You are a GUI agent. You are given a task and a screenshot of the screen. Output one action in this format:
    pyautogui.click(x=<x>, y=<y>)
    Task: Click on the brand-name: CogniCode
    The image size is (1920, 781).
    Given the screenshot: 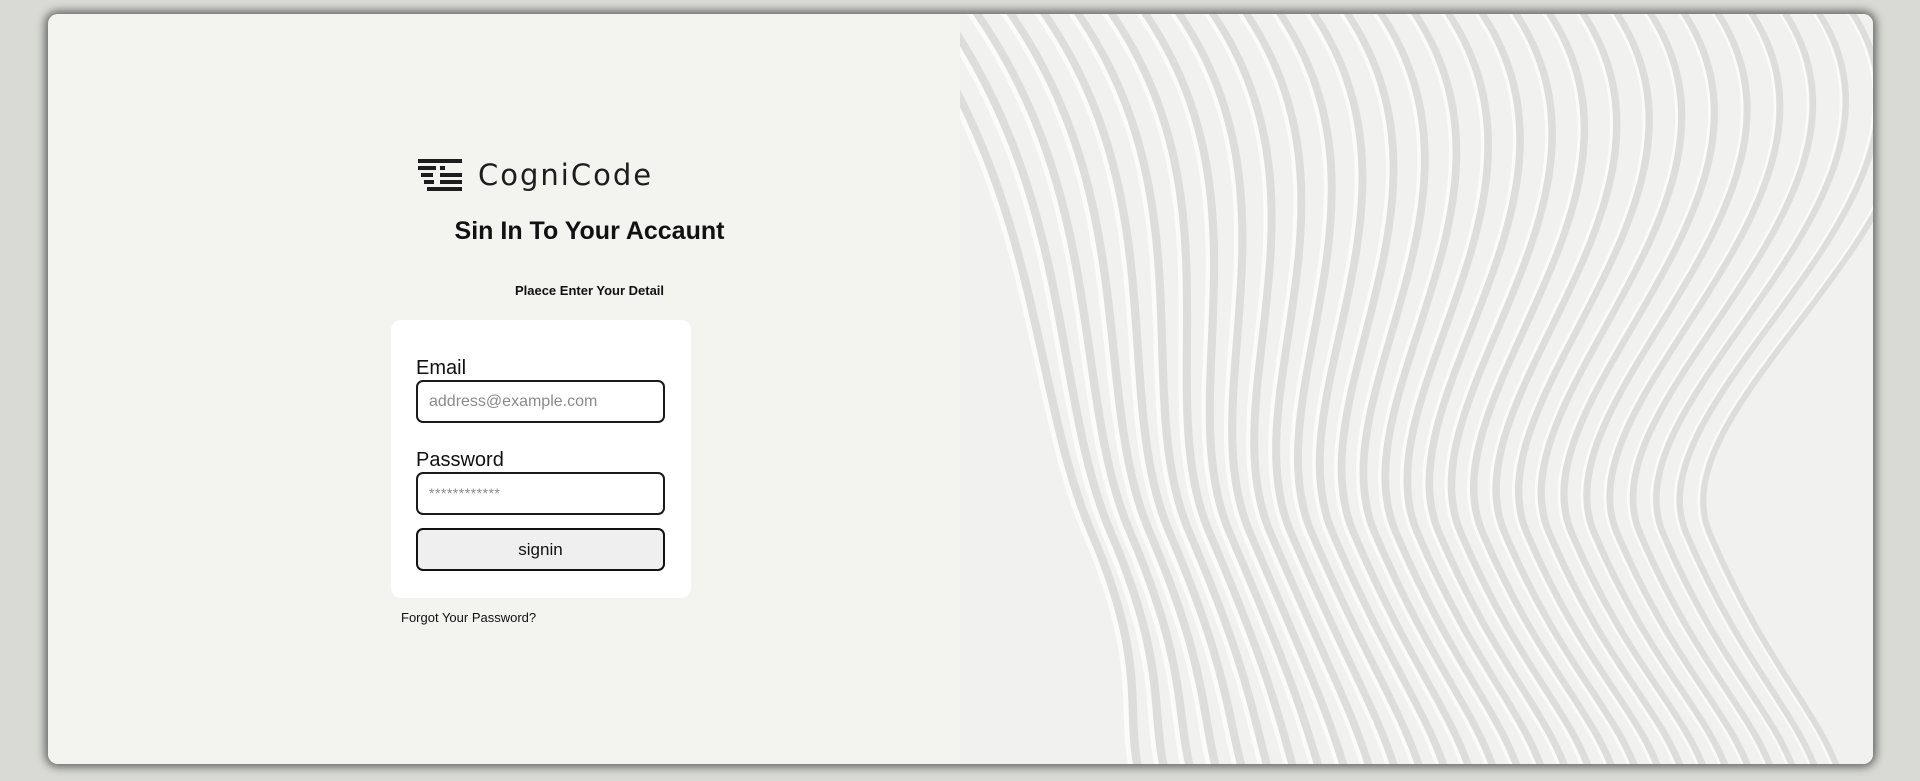 What is the action you would take?
    pyautogui.click(x=566, y=174)
    